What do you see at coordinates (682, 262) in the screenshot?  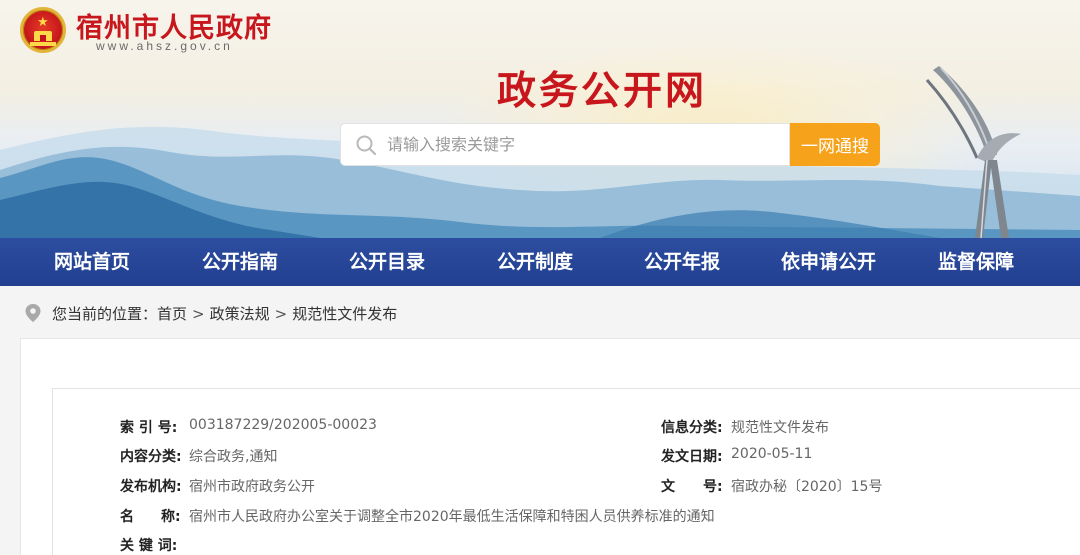 I see `nav-item-annual-report: 公开年报` at bounding box center [682, 262].